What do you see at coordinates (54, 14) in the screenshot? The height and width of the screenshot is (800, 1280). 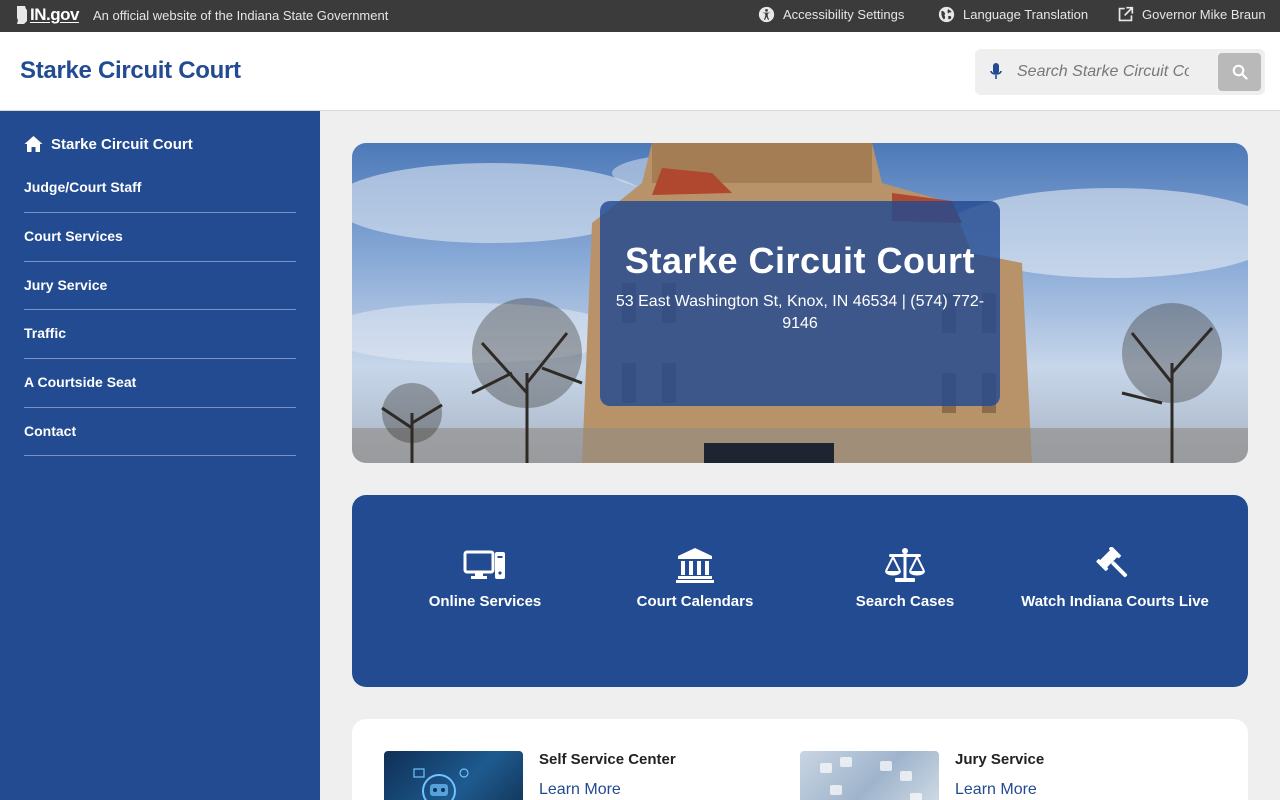 I see `ingov-logo-text: IN.gov` at bounding box center [54, 14].